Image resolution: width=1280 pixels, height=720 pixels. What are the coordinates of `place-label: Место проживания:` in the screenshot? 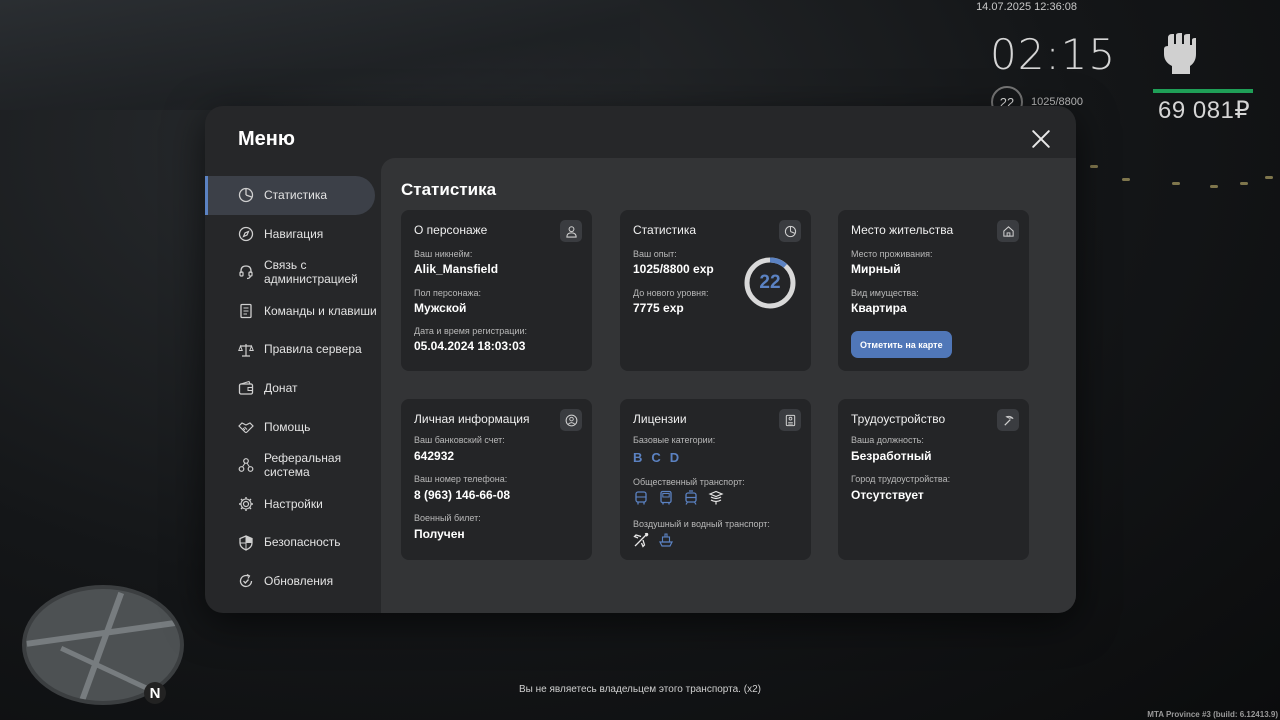 It's located at (892, 254).